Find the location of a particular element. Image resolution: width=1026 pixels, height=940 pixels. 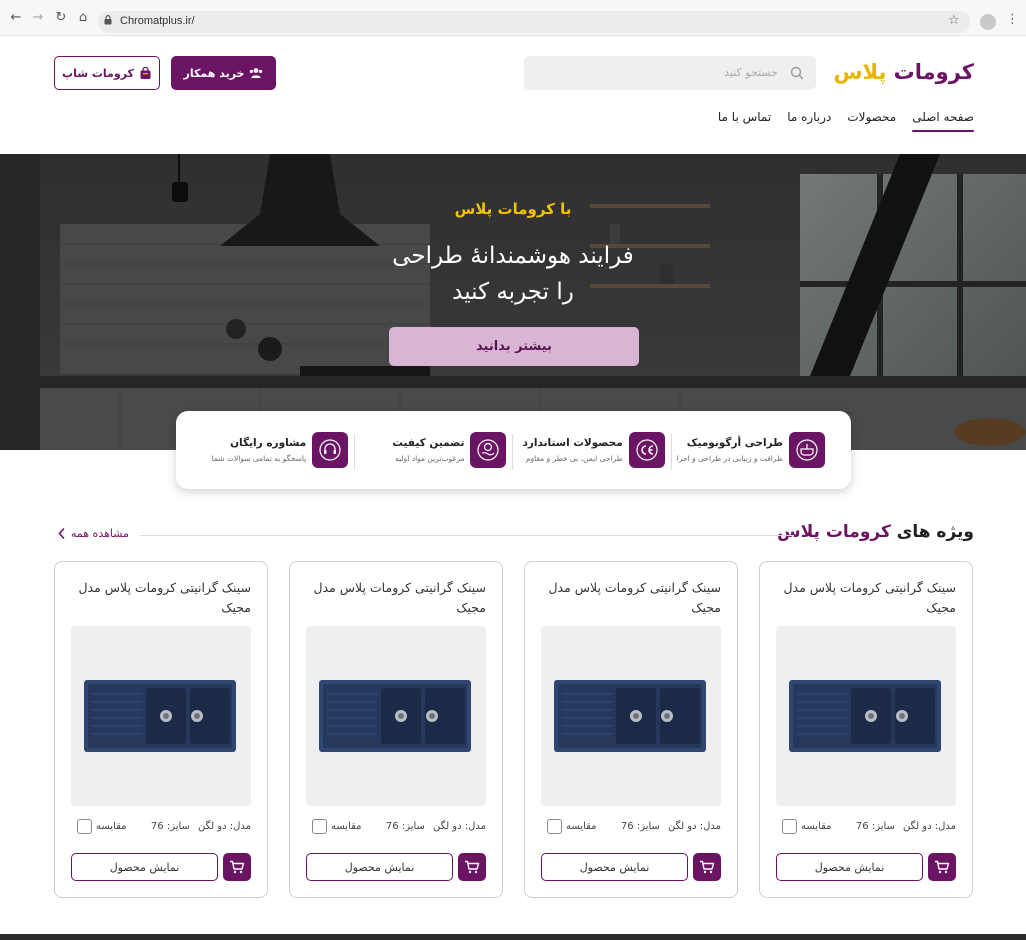

section-title-accent: کرومات پلاس is located at coordinates (834, 532).